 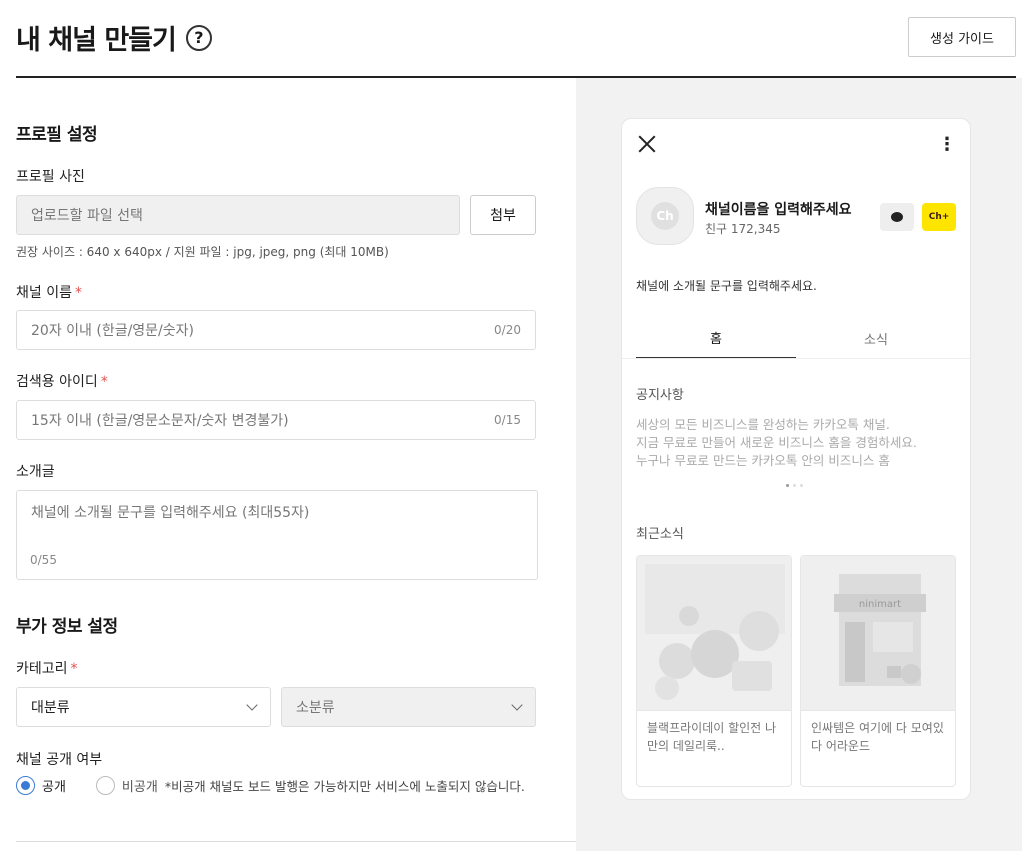 I want to click on avatar: Ch, so click(x=665, y=216).